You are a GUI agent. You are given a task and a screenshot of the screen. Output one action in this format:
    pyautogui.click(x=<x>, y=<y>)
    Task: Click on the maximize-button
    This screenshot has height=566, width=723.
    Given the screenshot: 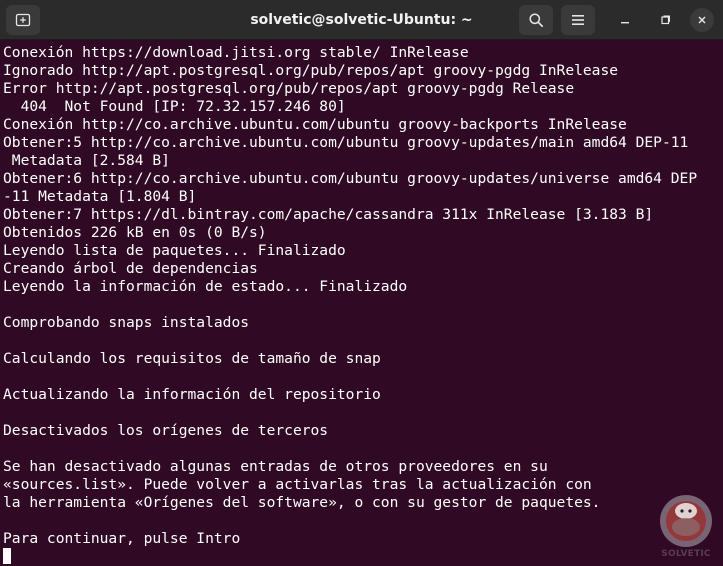 What is the action you would take?
    pyautogui.click(x=665, y=20)
    